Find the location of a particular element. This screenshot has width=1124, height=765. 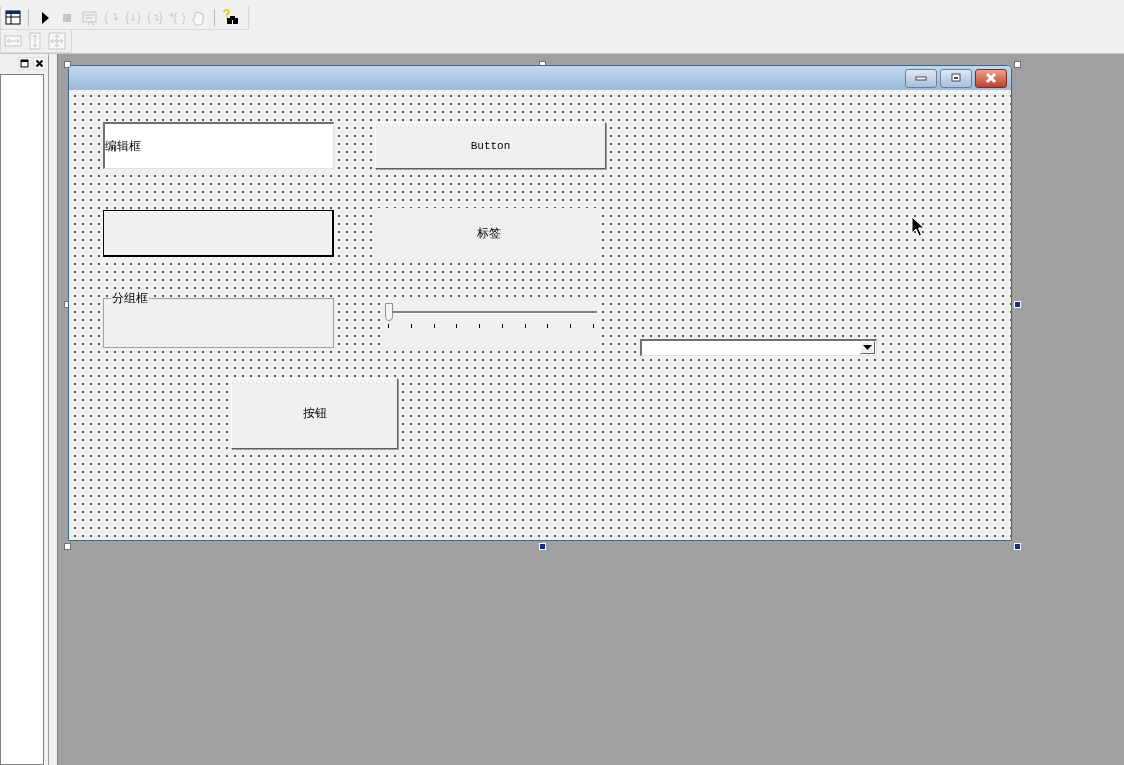

picture-frame is located at coordinates (218, 233).